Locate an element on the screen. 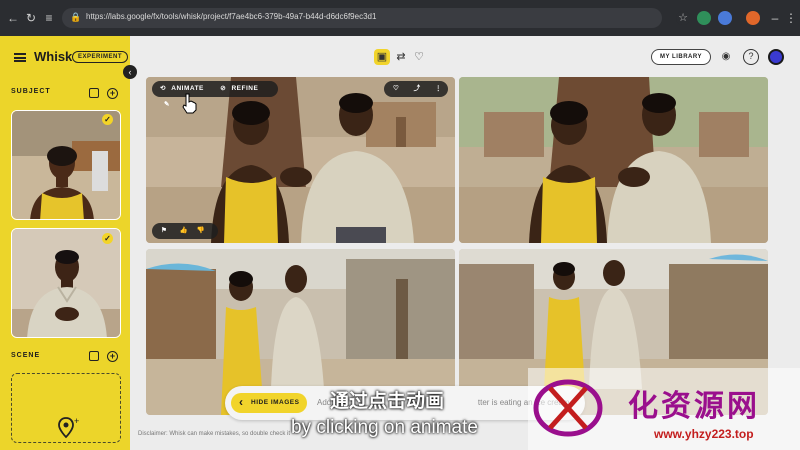  favorite-icon: ♡ is located at coordinates (396, 89).